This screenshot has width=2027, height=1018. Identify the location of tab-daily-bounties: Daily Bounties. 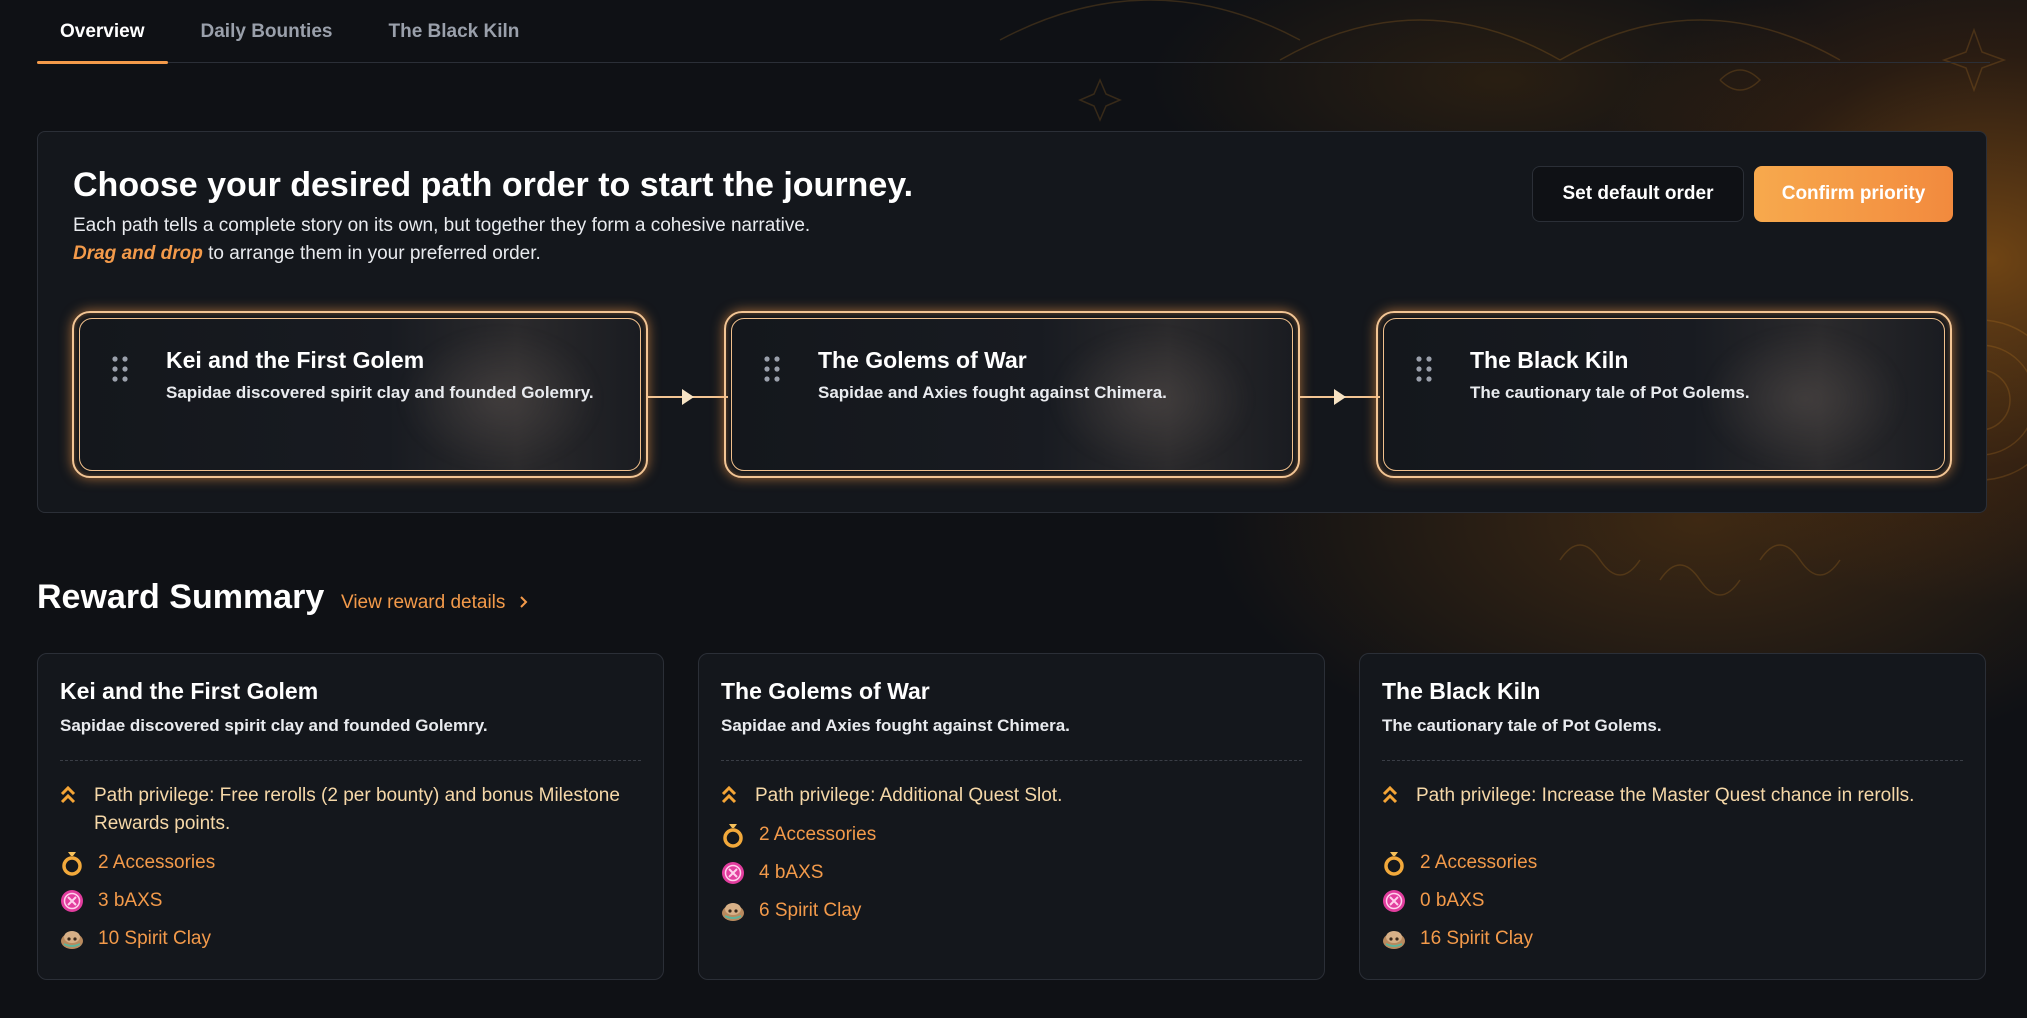
(267, 31).